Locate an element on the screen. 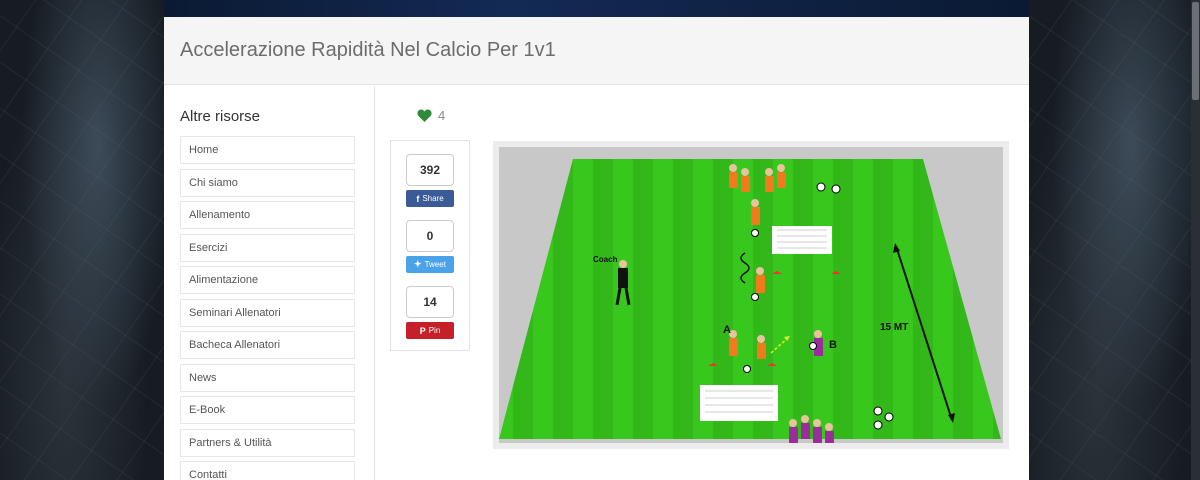 Image resolution: width=1200 pixels, height=480 pixels. facebook-icon: f is located at coordinates (418, 198).